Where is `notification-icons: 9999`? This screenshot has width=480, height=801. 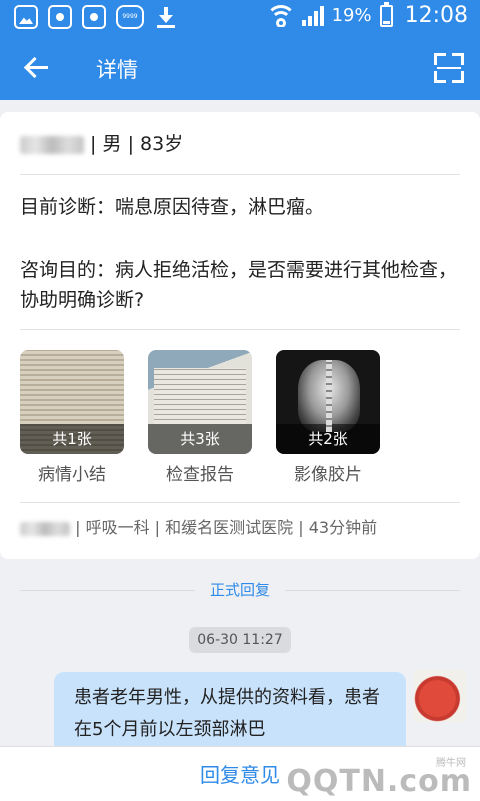 notification-icons: 9999 is located at coordinates (96, 17).